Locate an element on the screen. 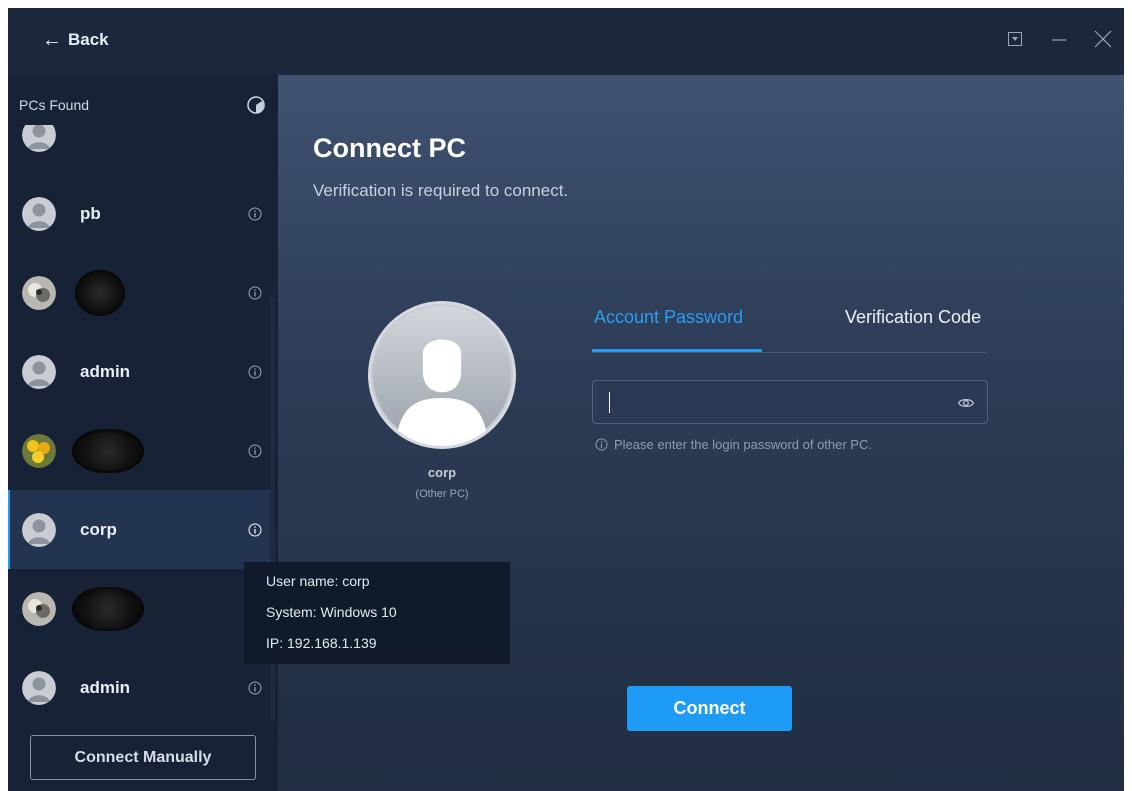 The width and height of the screenshot is (1132, 791). tooltip-ip: IP: 192.168.1.139 is located at coordinates (321, 643).